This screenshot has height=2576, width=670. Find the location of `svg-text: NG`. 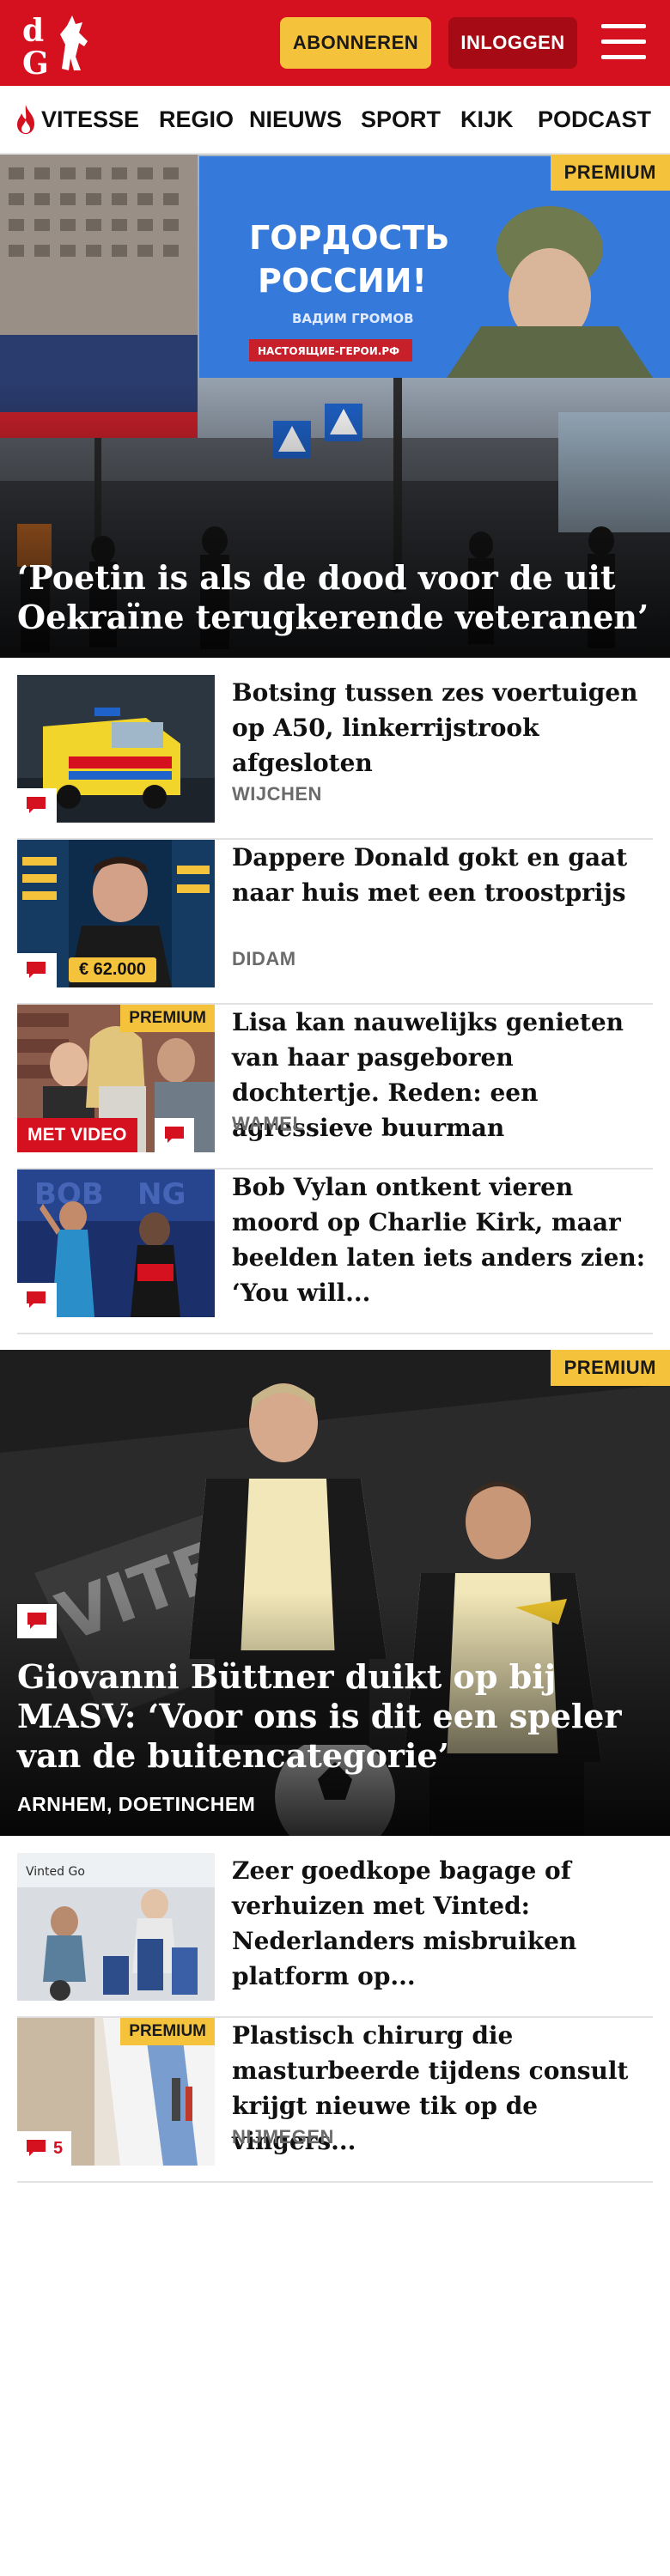

svg-text: NG is located at coordinates (161, 1195).